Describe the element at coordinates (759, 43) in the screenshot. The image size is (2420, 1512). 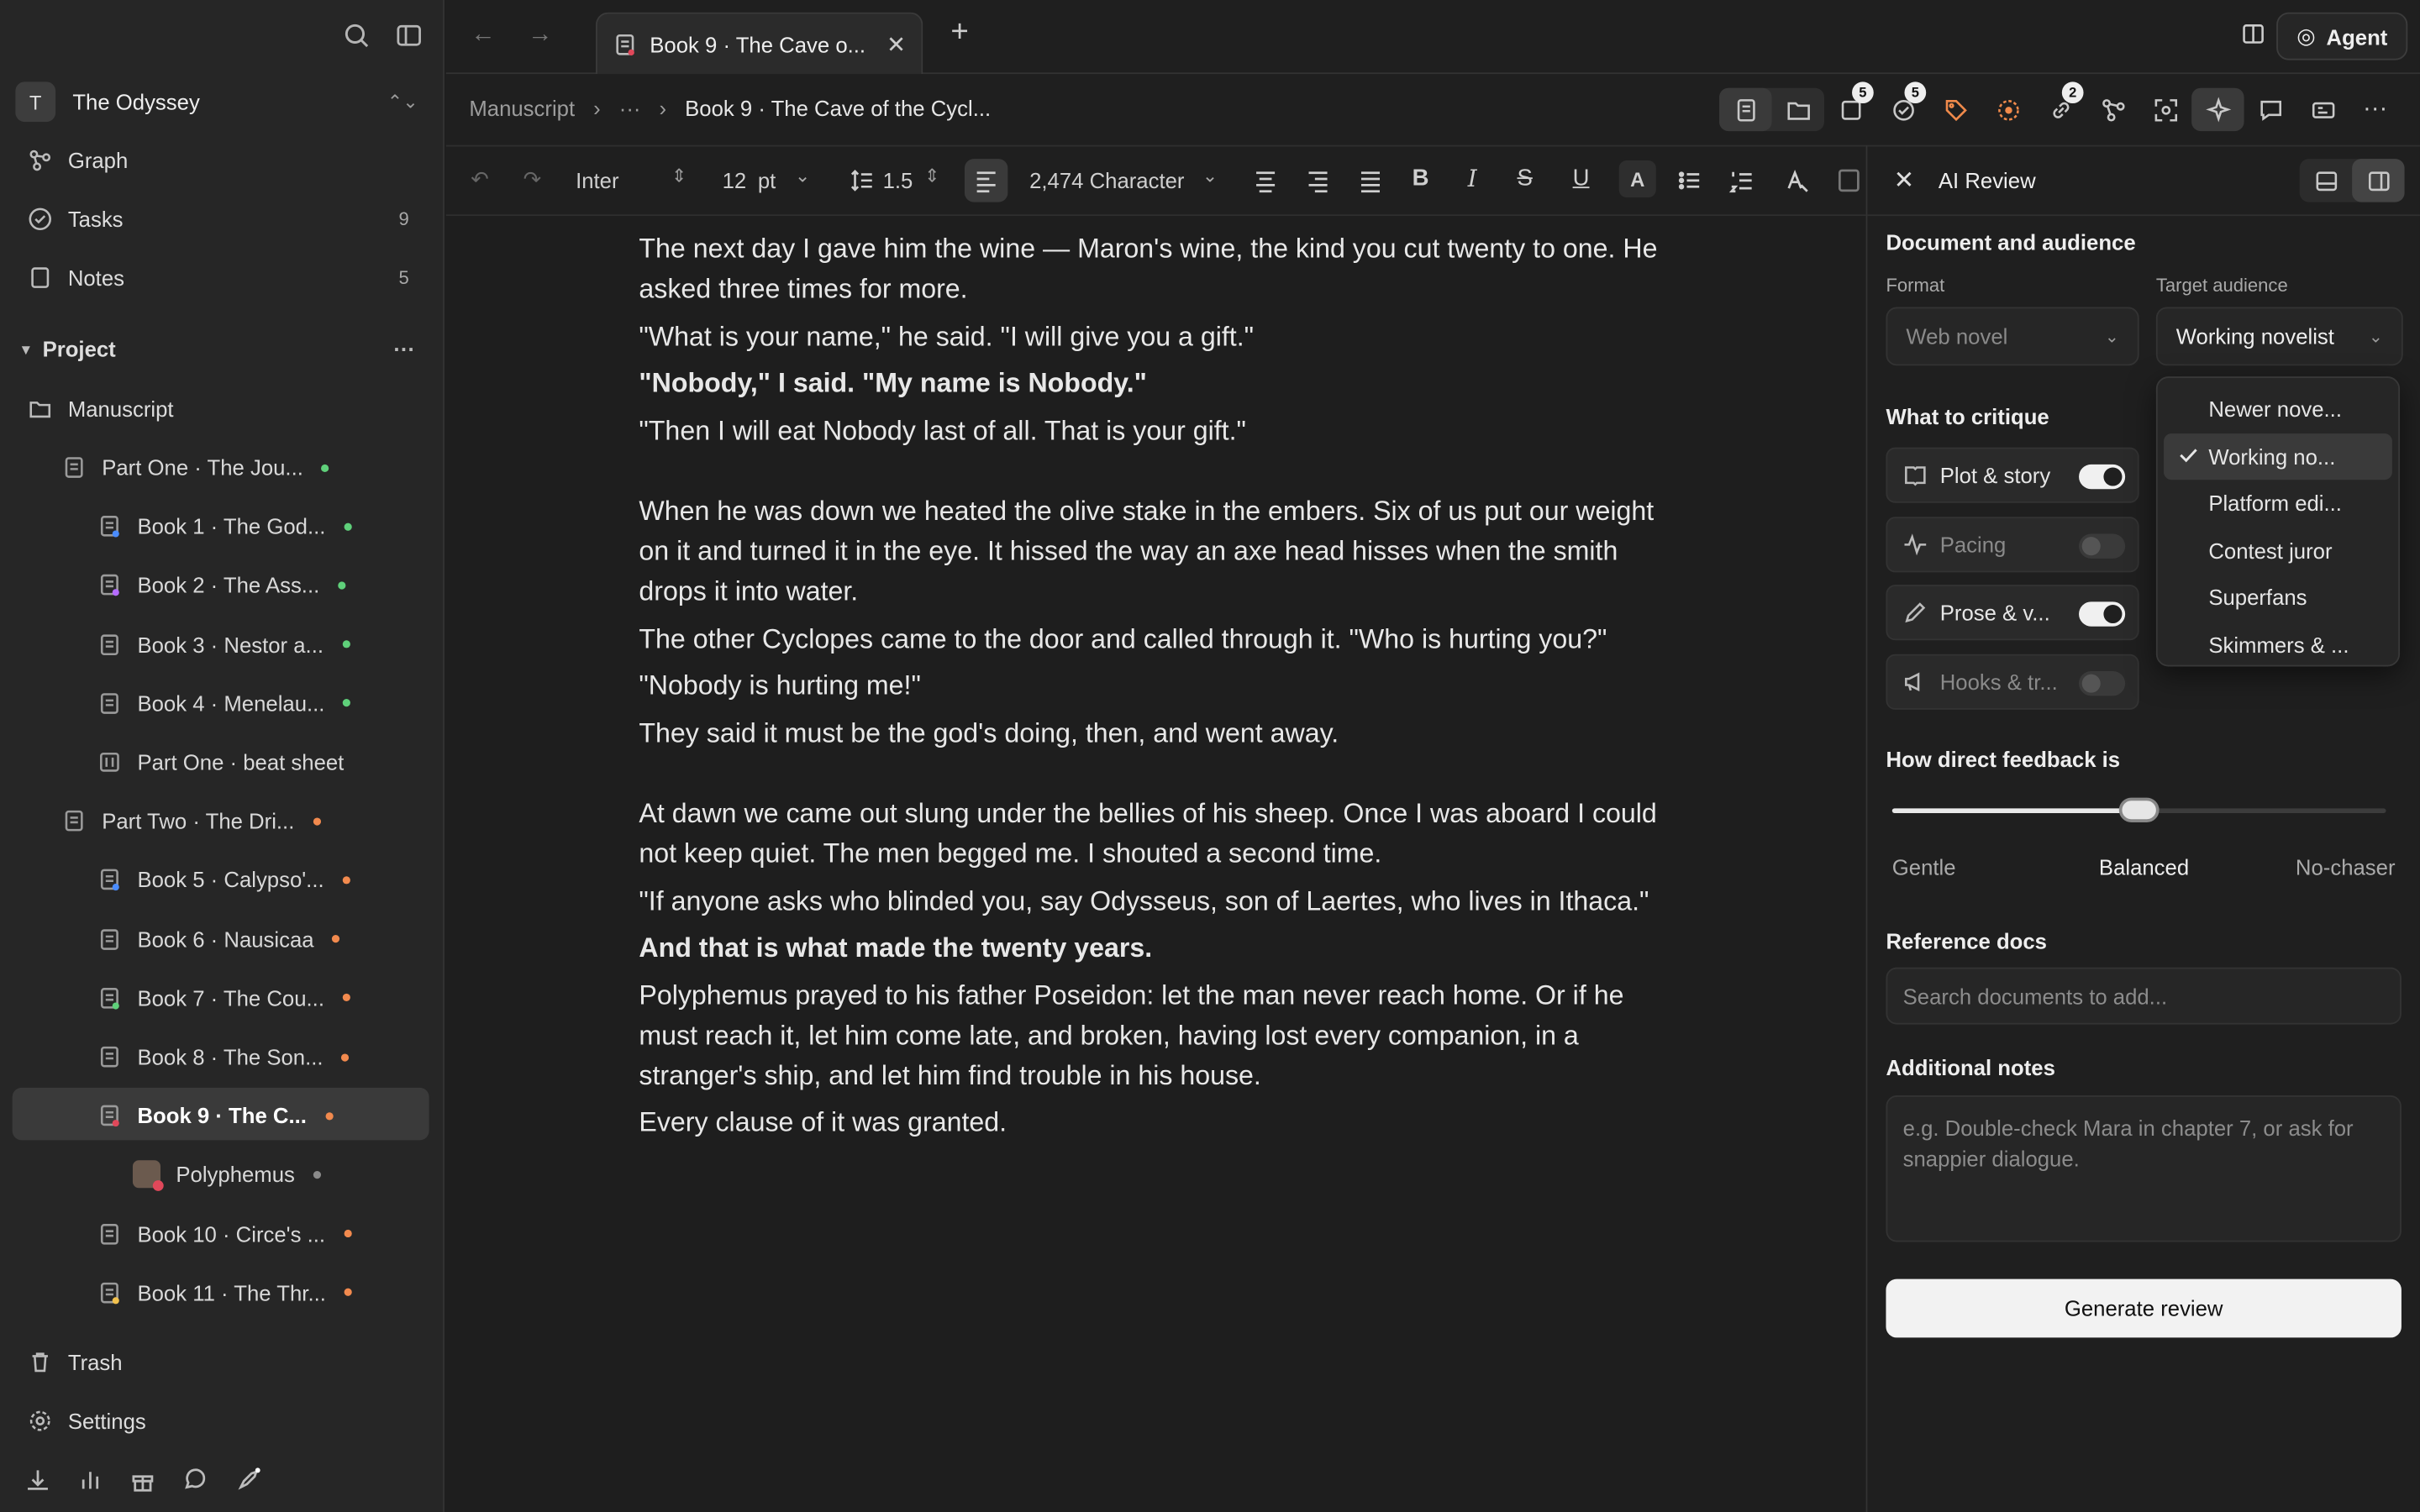
I see `tab-book-9: Book 9 · The Cave o... ✕` at that location.